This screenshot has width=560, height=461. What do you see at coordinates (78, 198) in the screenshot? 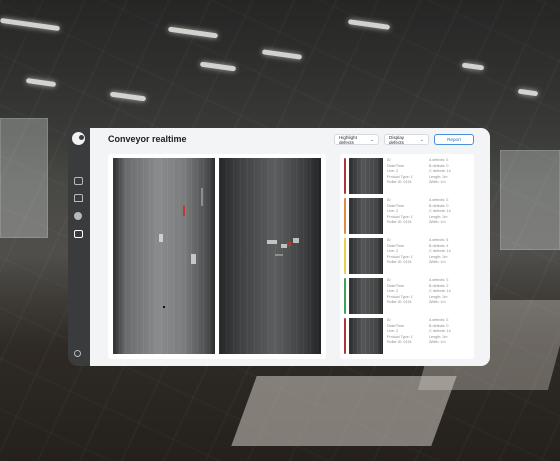
I see `home-icon` at bounding box center [78, 198].